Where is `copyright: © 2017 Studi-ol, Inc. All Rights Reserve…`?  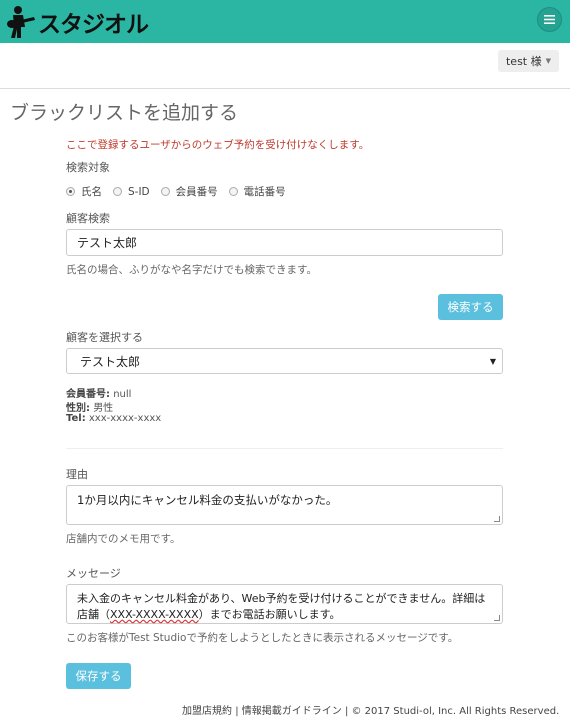
copyright: © 2017 Studi-ol, Inc. All Rights Reserve… is located at coordinates (455, 711).